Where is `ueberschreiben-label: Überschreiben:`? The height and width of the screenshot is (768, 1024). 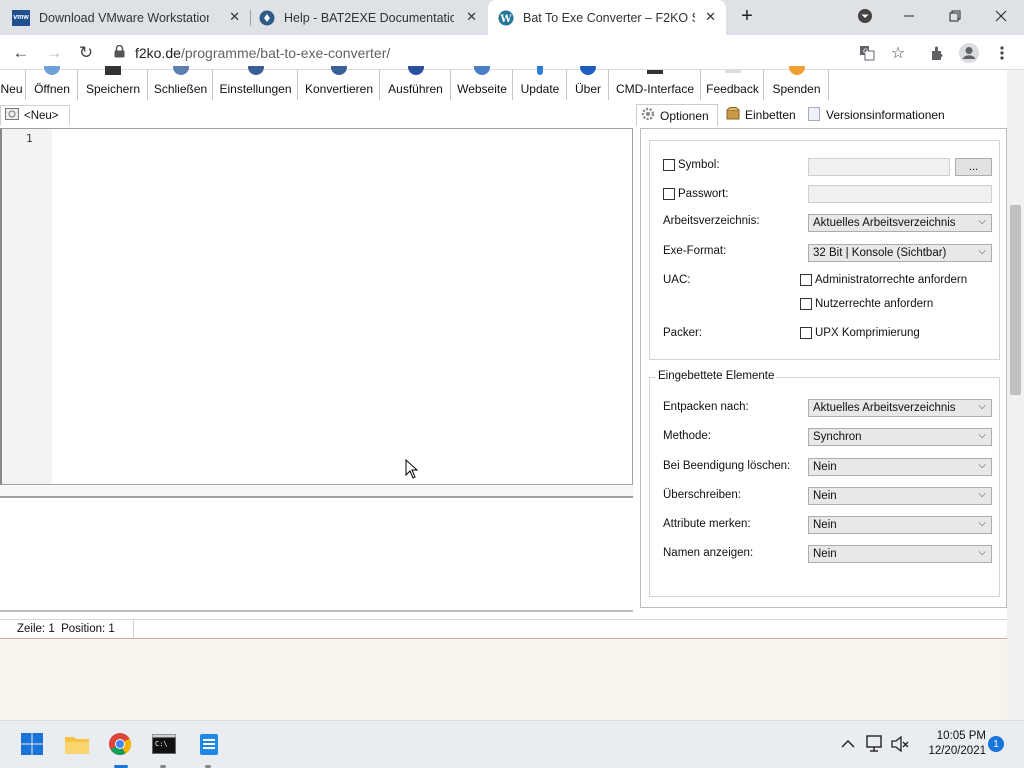
ueberschreiben-label: Überschreiben: is located at coordinates (702, 495).